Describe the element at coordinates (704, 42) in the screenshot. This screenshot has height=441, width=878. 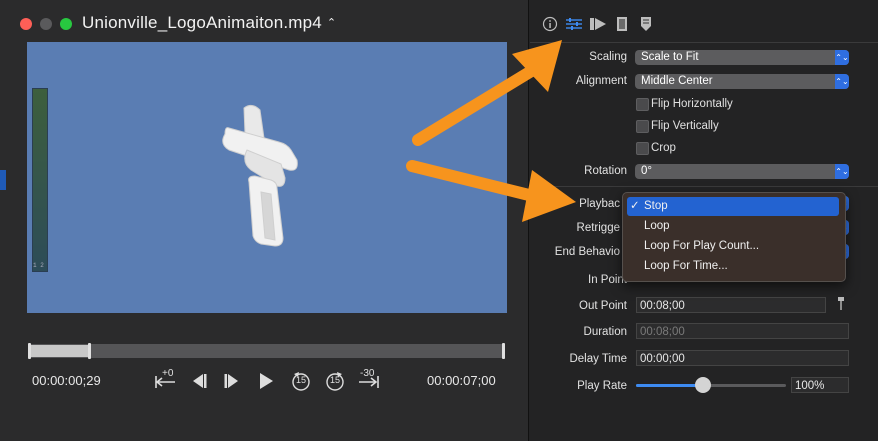
I see `inspector-divider-top` at that location.